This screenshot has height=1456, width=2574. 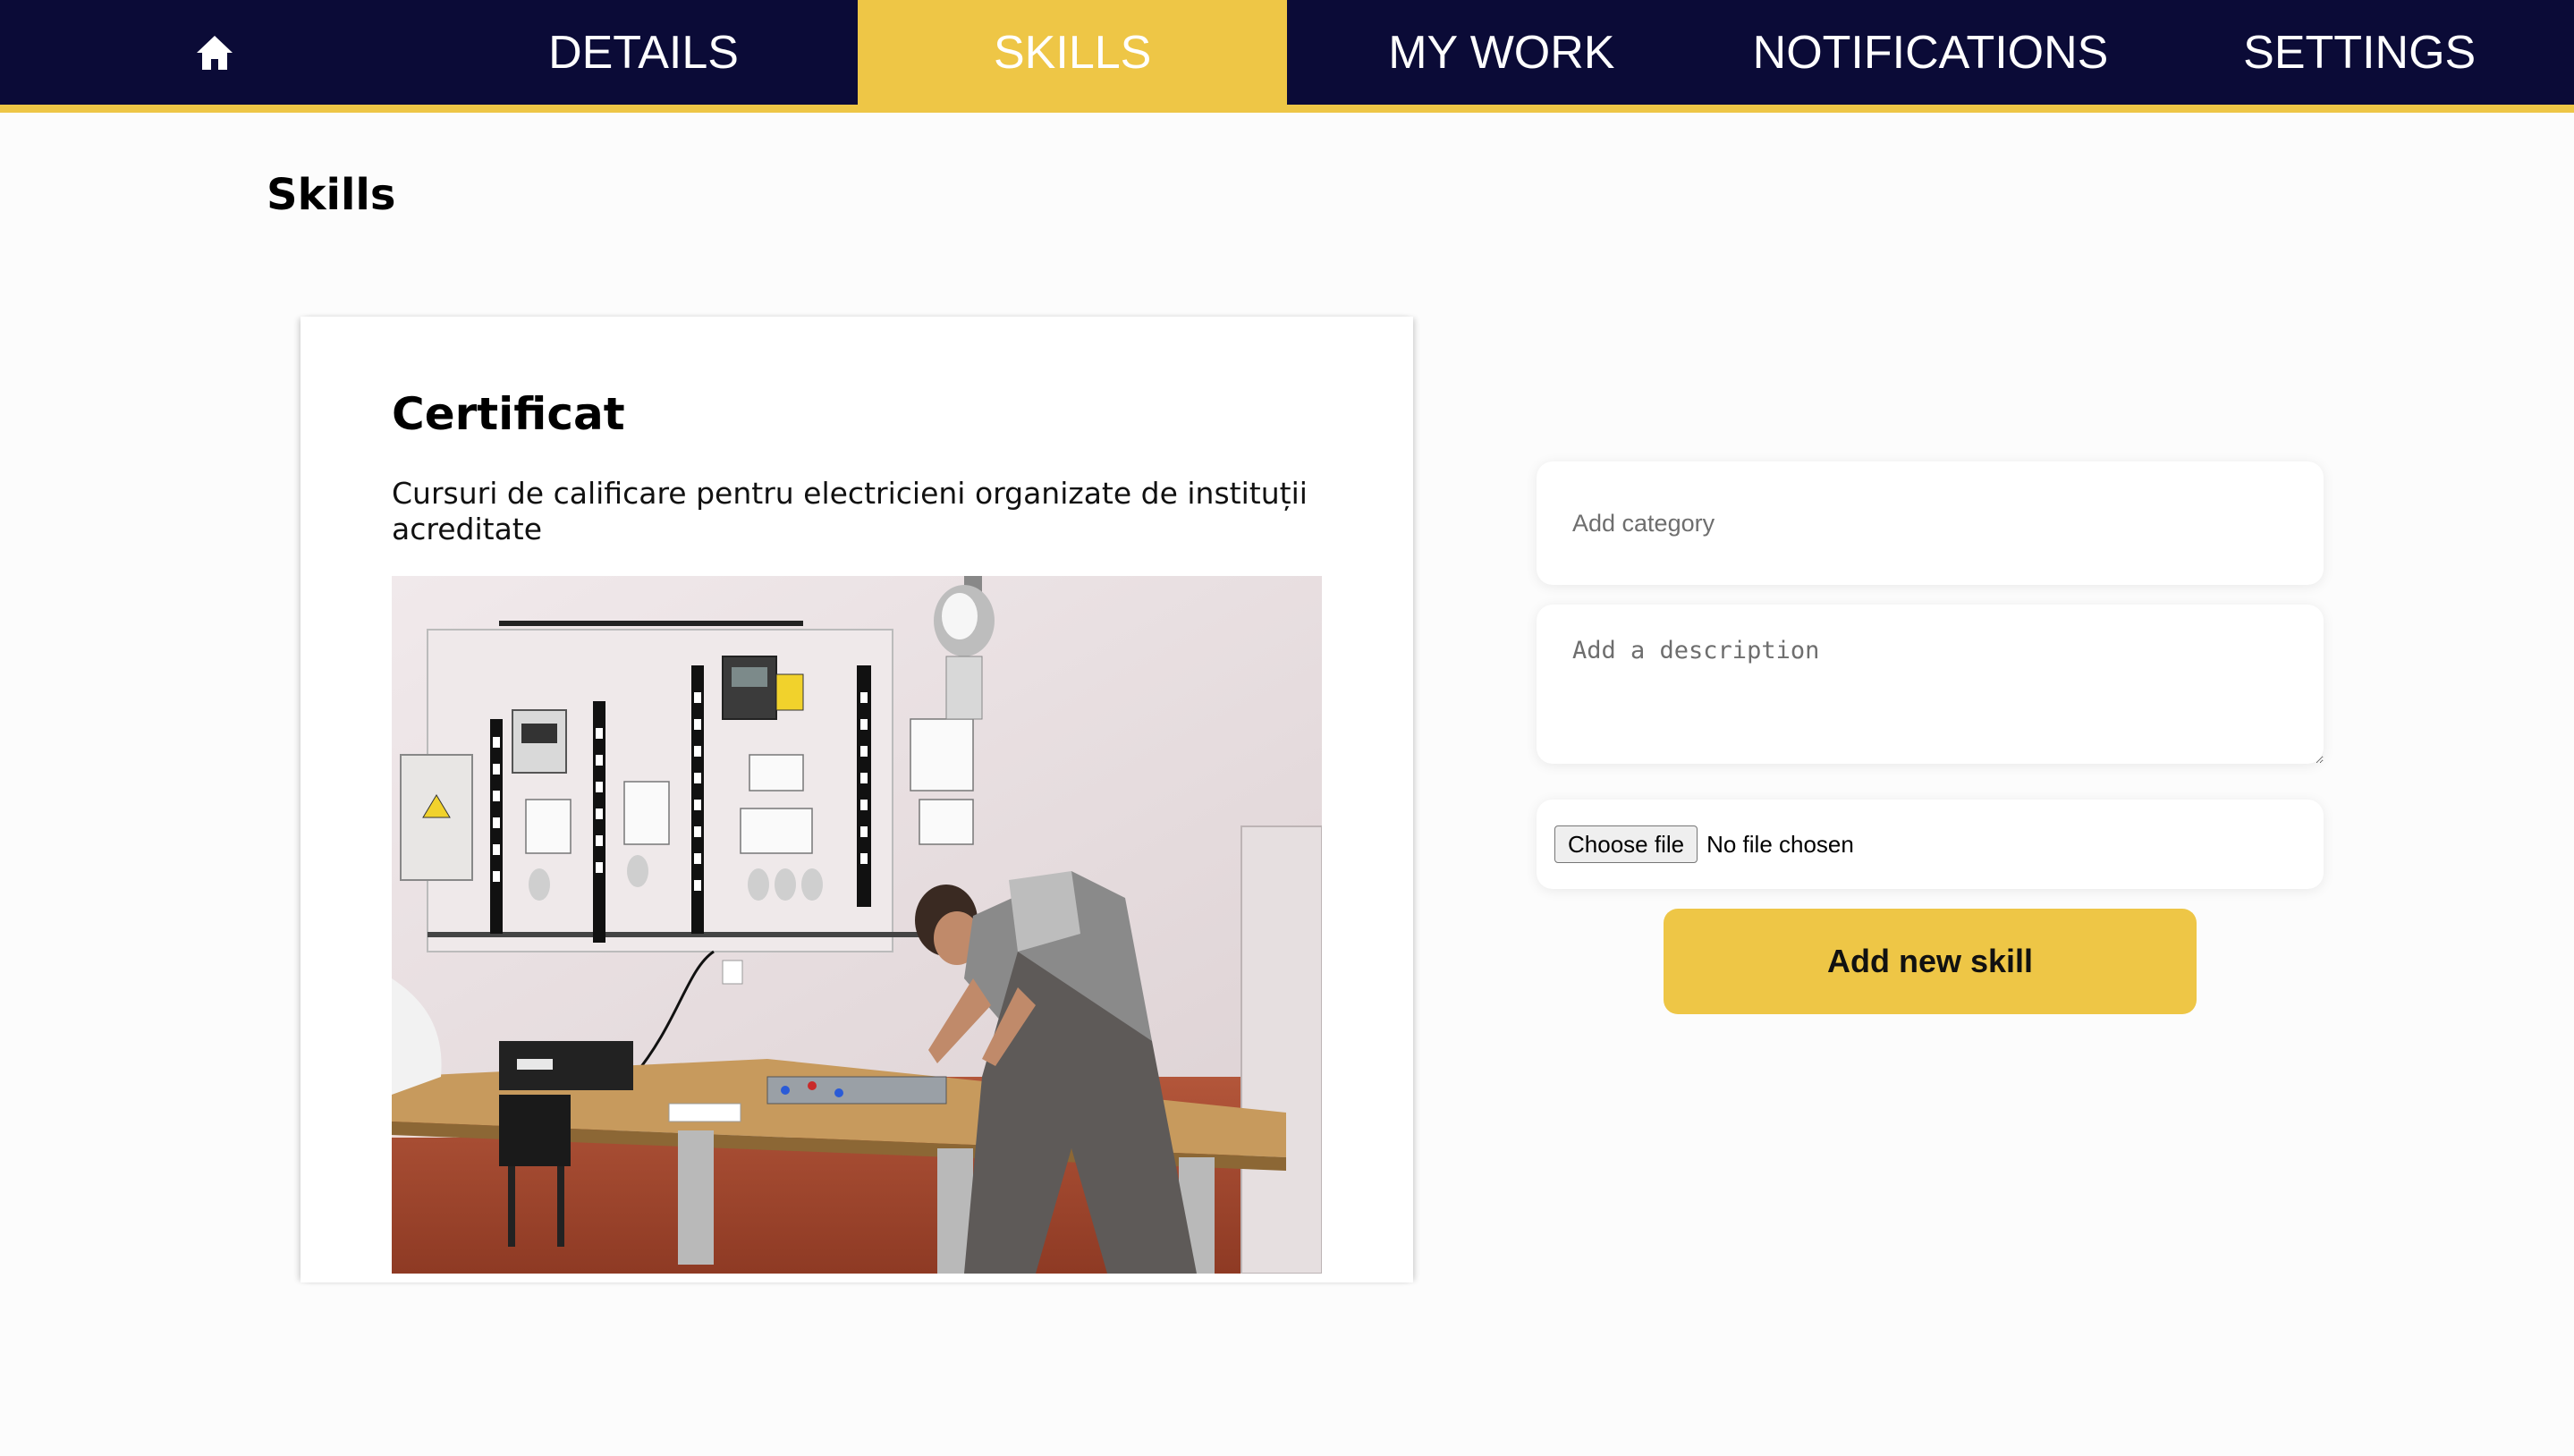 I want to click on skill-card-title: Certificat, so click(x=508, y=414).